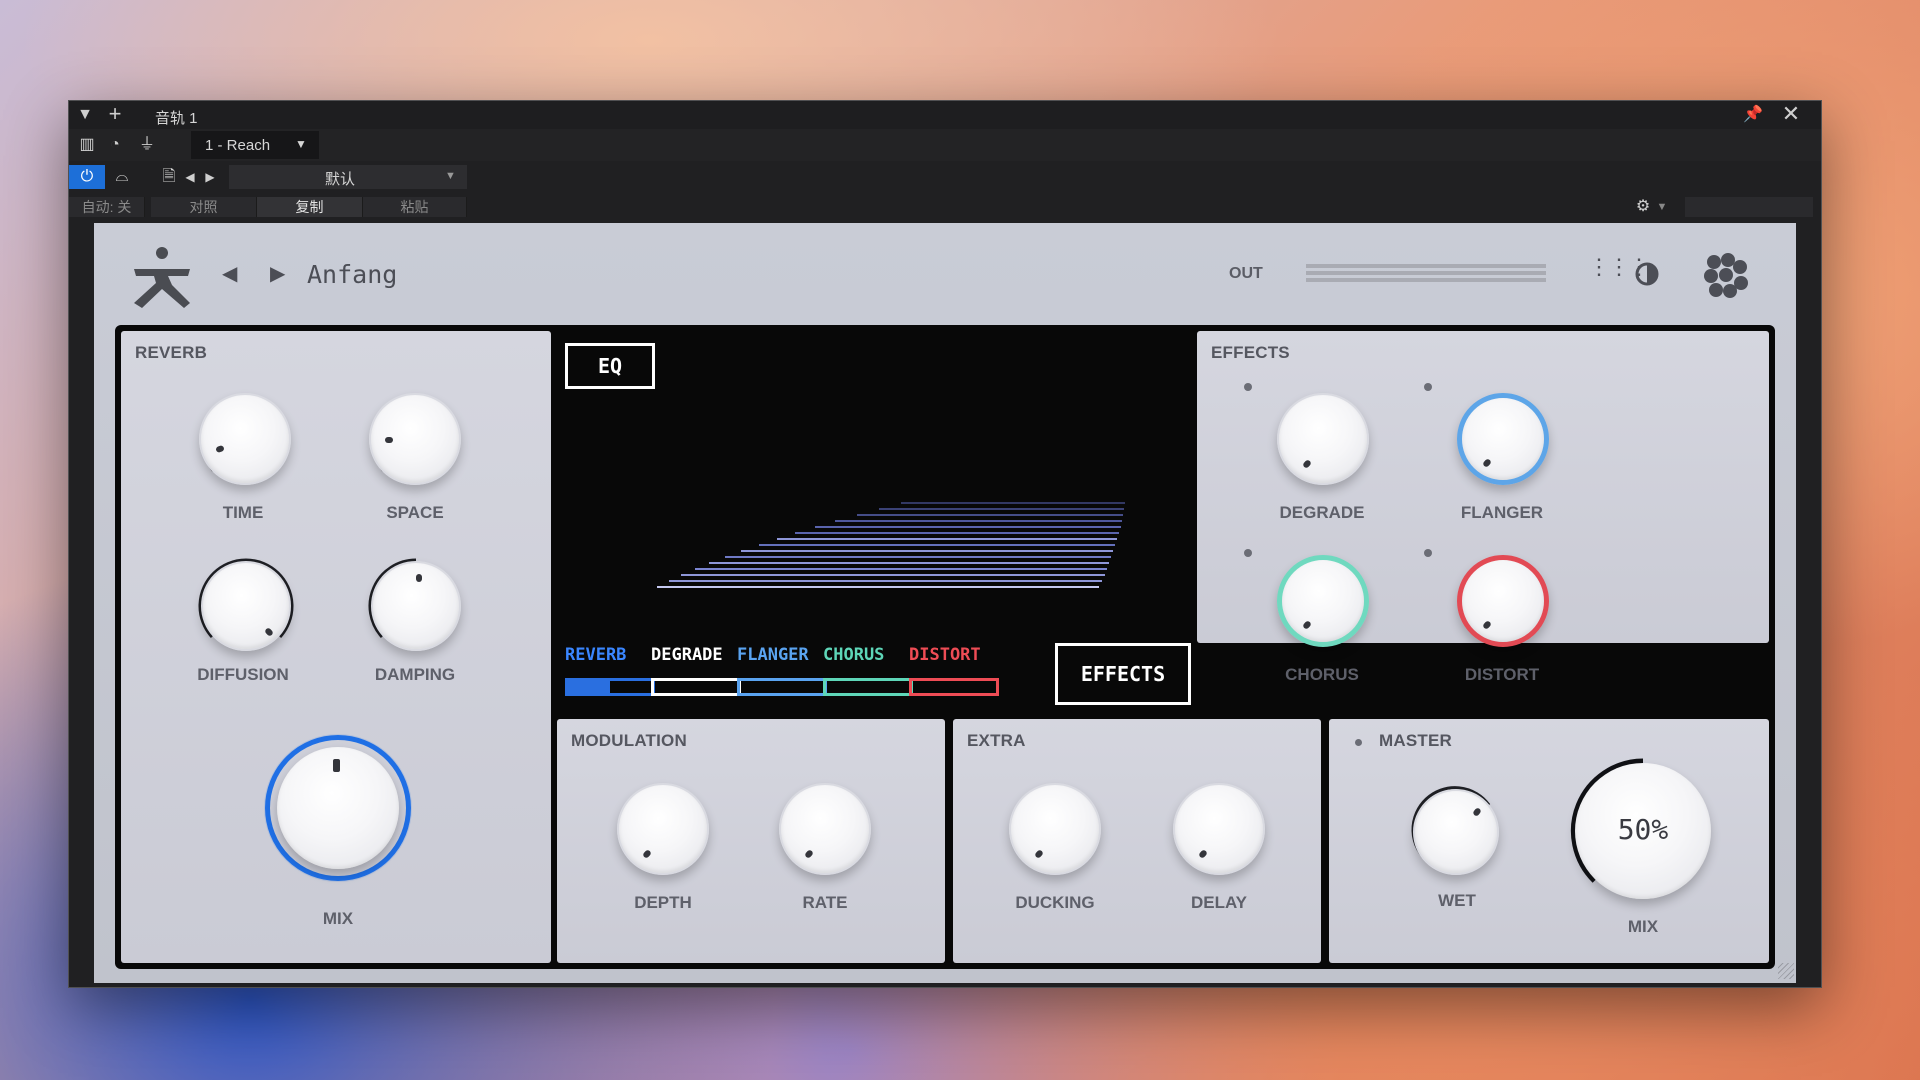 Image resolution: width=1920 pixels, height=1080 pixels. What do you see at coordinates (629, 740) in the screenshot?
I see `modulation-title: MODULATION` at bounding box center [629, 740].